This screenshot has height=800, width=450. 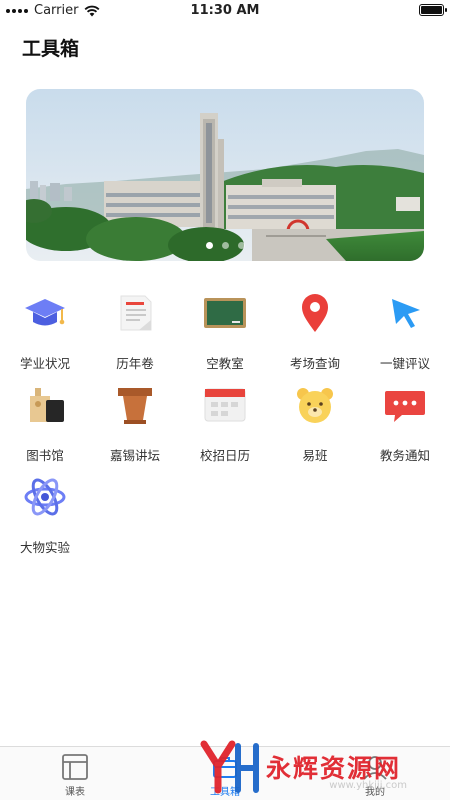 I want to click on document-icon, so click(x=136, y=313).